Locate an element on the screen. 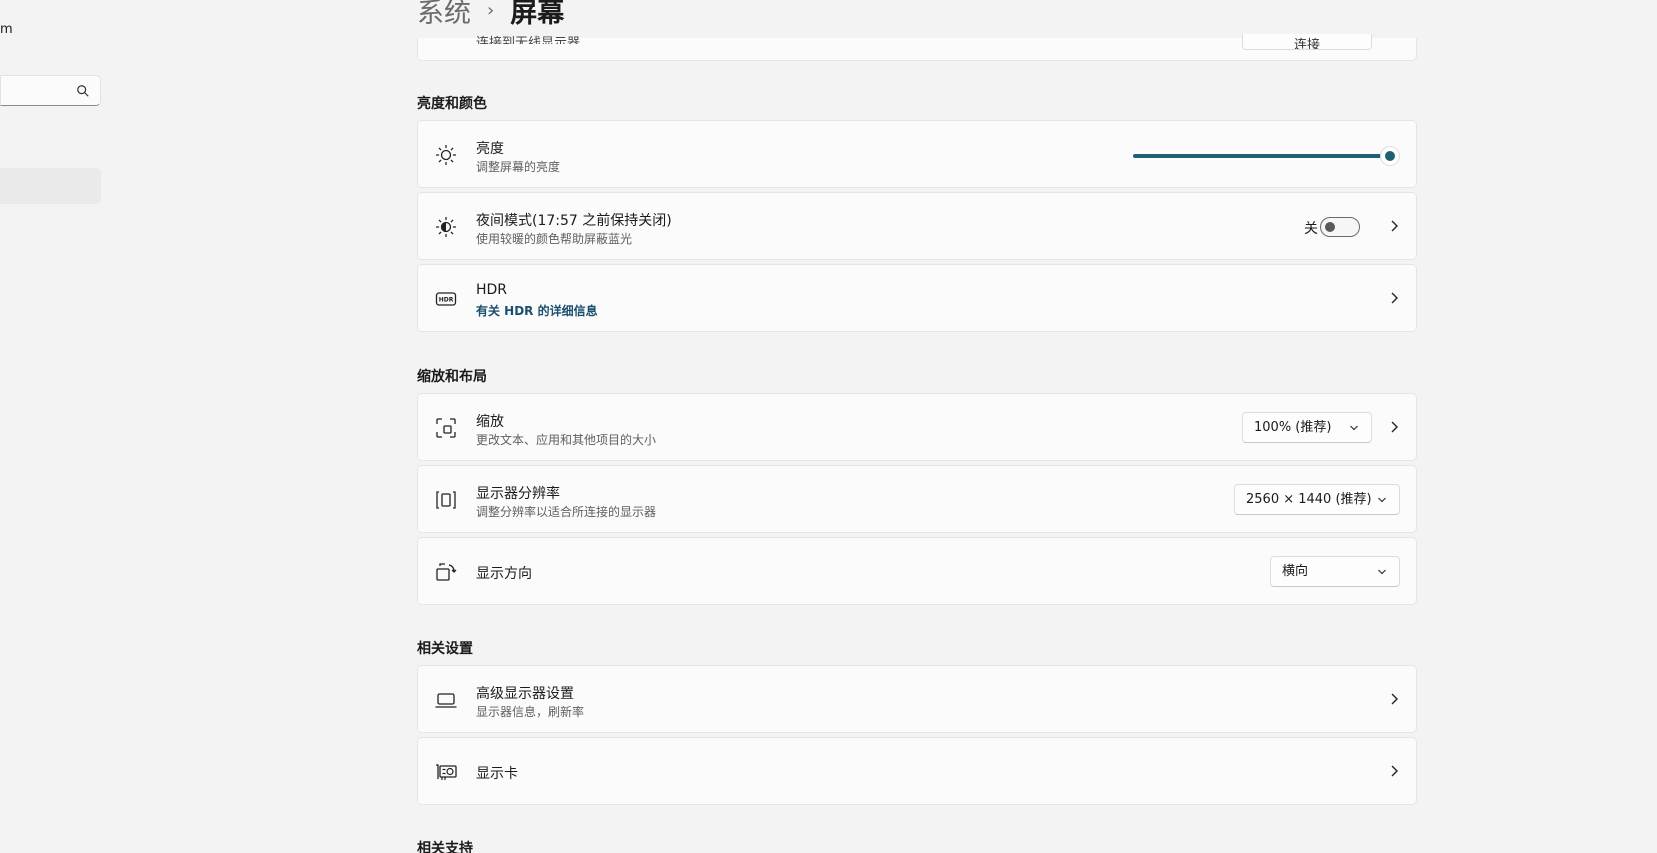 Image resolution: width=1657 pixels, height=853 pixels. graphics-card: 显示卡 is located at coordinates (917, 771).